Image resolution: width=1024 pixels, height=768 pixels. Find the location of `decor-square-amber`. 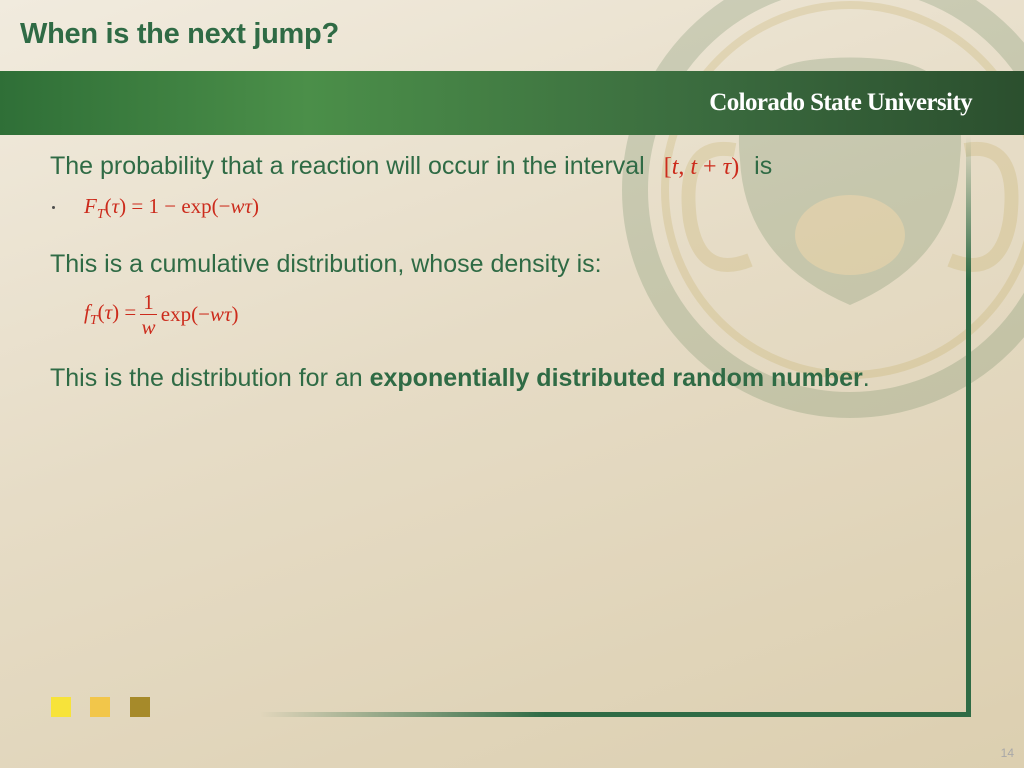

decor-square-amber is located at coordinates (100, 707).